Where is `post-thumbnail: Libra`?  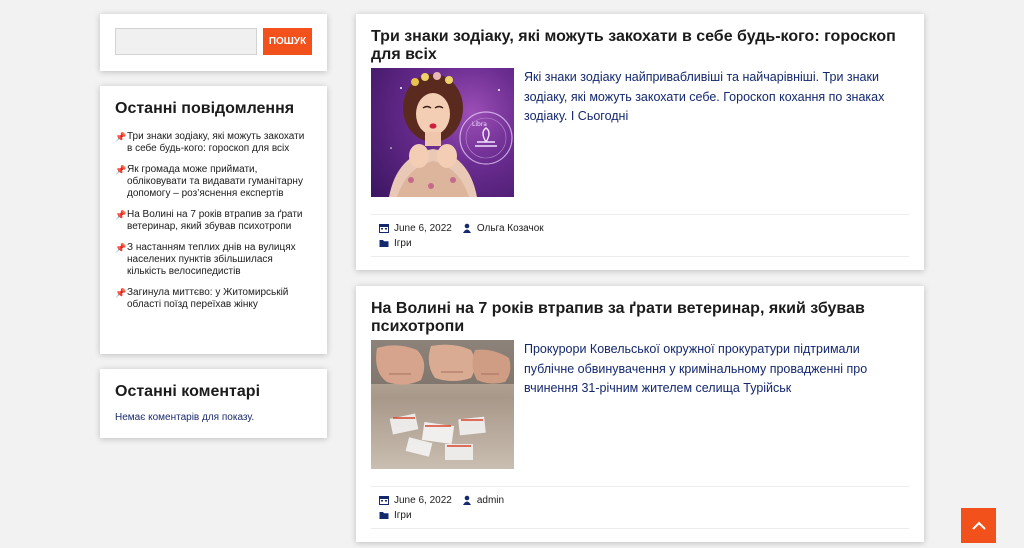
post-thumbnail: Libra is located at coordinates (442, 132).